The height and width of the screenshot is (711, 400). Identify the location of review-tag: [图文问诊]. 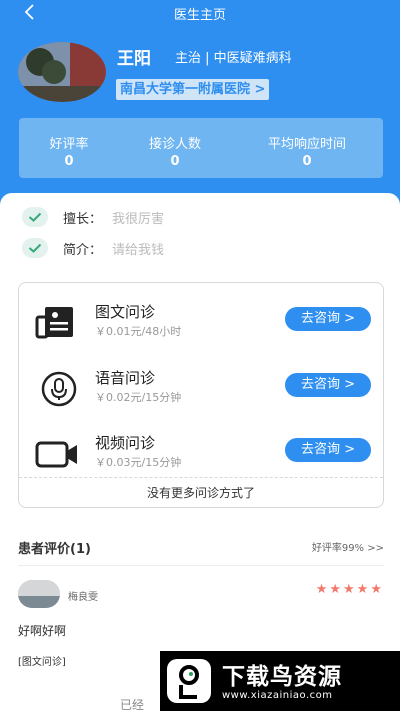
(42, 662).